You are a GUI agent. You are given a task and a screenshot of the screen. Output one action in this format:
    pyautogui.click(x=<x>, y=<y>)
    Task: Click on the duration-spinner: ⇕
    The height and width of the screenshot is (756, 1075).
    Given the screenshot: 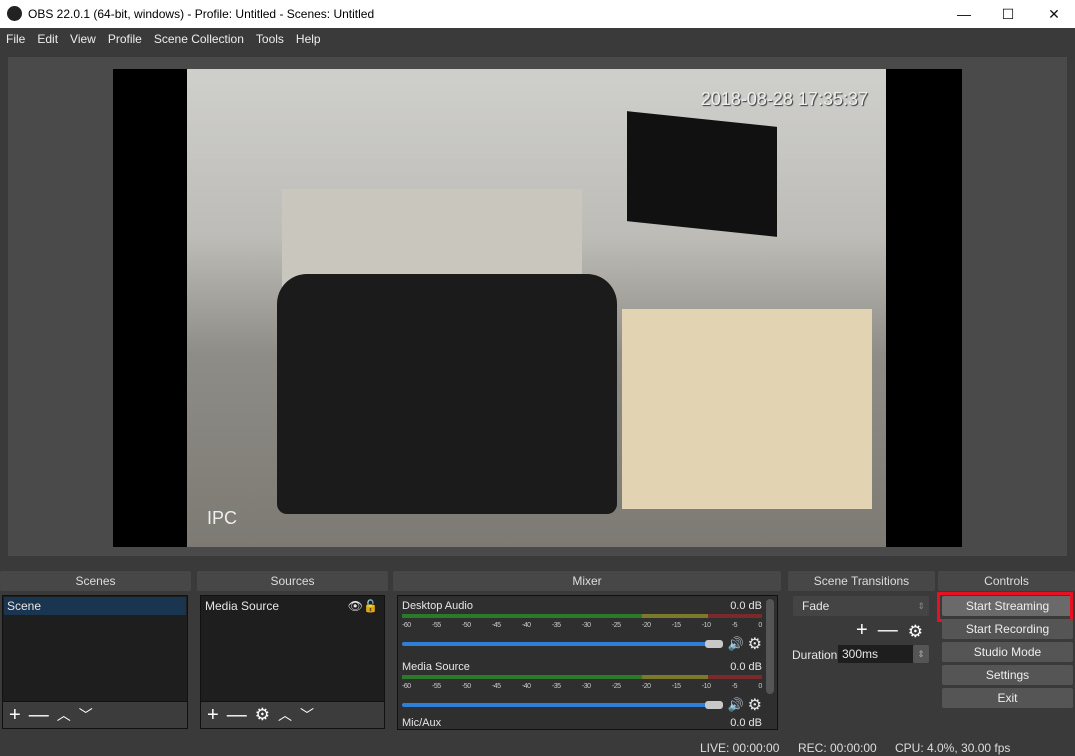 What is the action you would take?
    pyautogui.click(x=921, y=654)
    